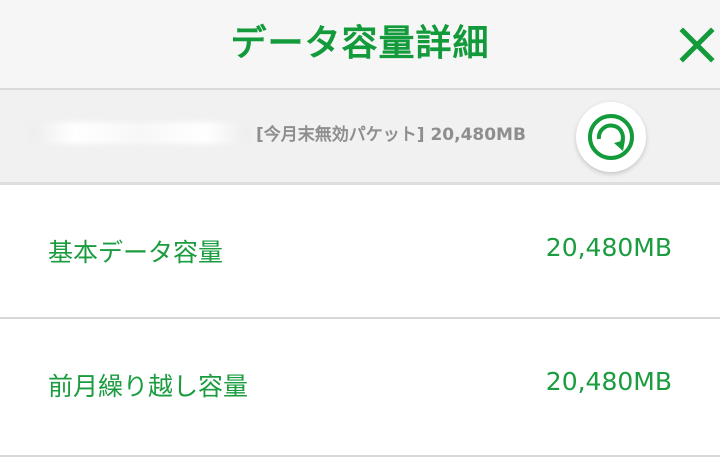 This screenshot has height=459, width=720. What do you see at coordinates (148, 386) in the screenshot?
I see `carryover-capacity-label: 前月繰り越し容量` at bounding box center [148, 386].